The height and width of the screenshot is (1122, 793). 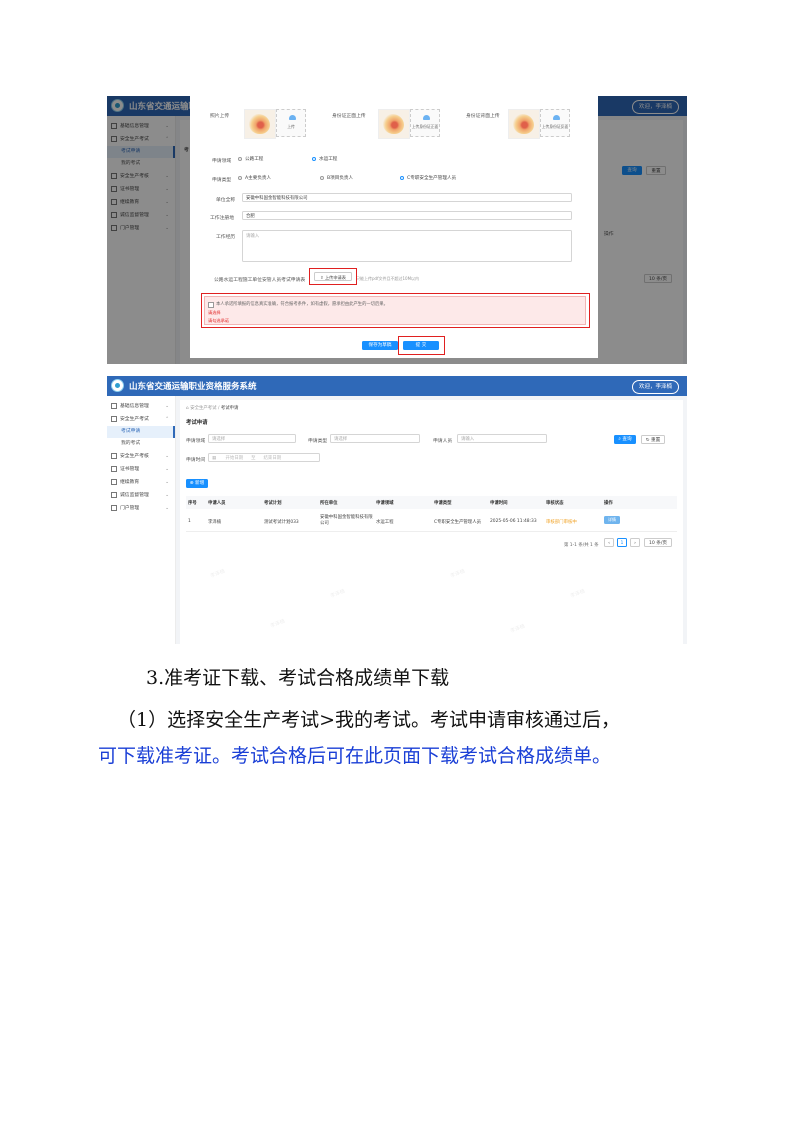 What do you see at coordinates (273, 503) in the screenshot?
I see `col-header-plan: 考试计划` at bounding box center [273, 503].